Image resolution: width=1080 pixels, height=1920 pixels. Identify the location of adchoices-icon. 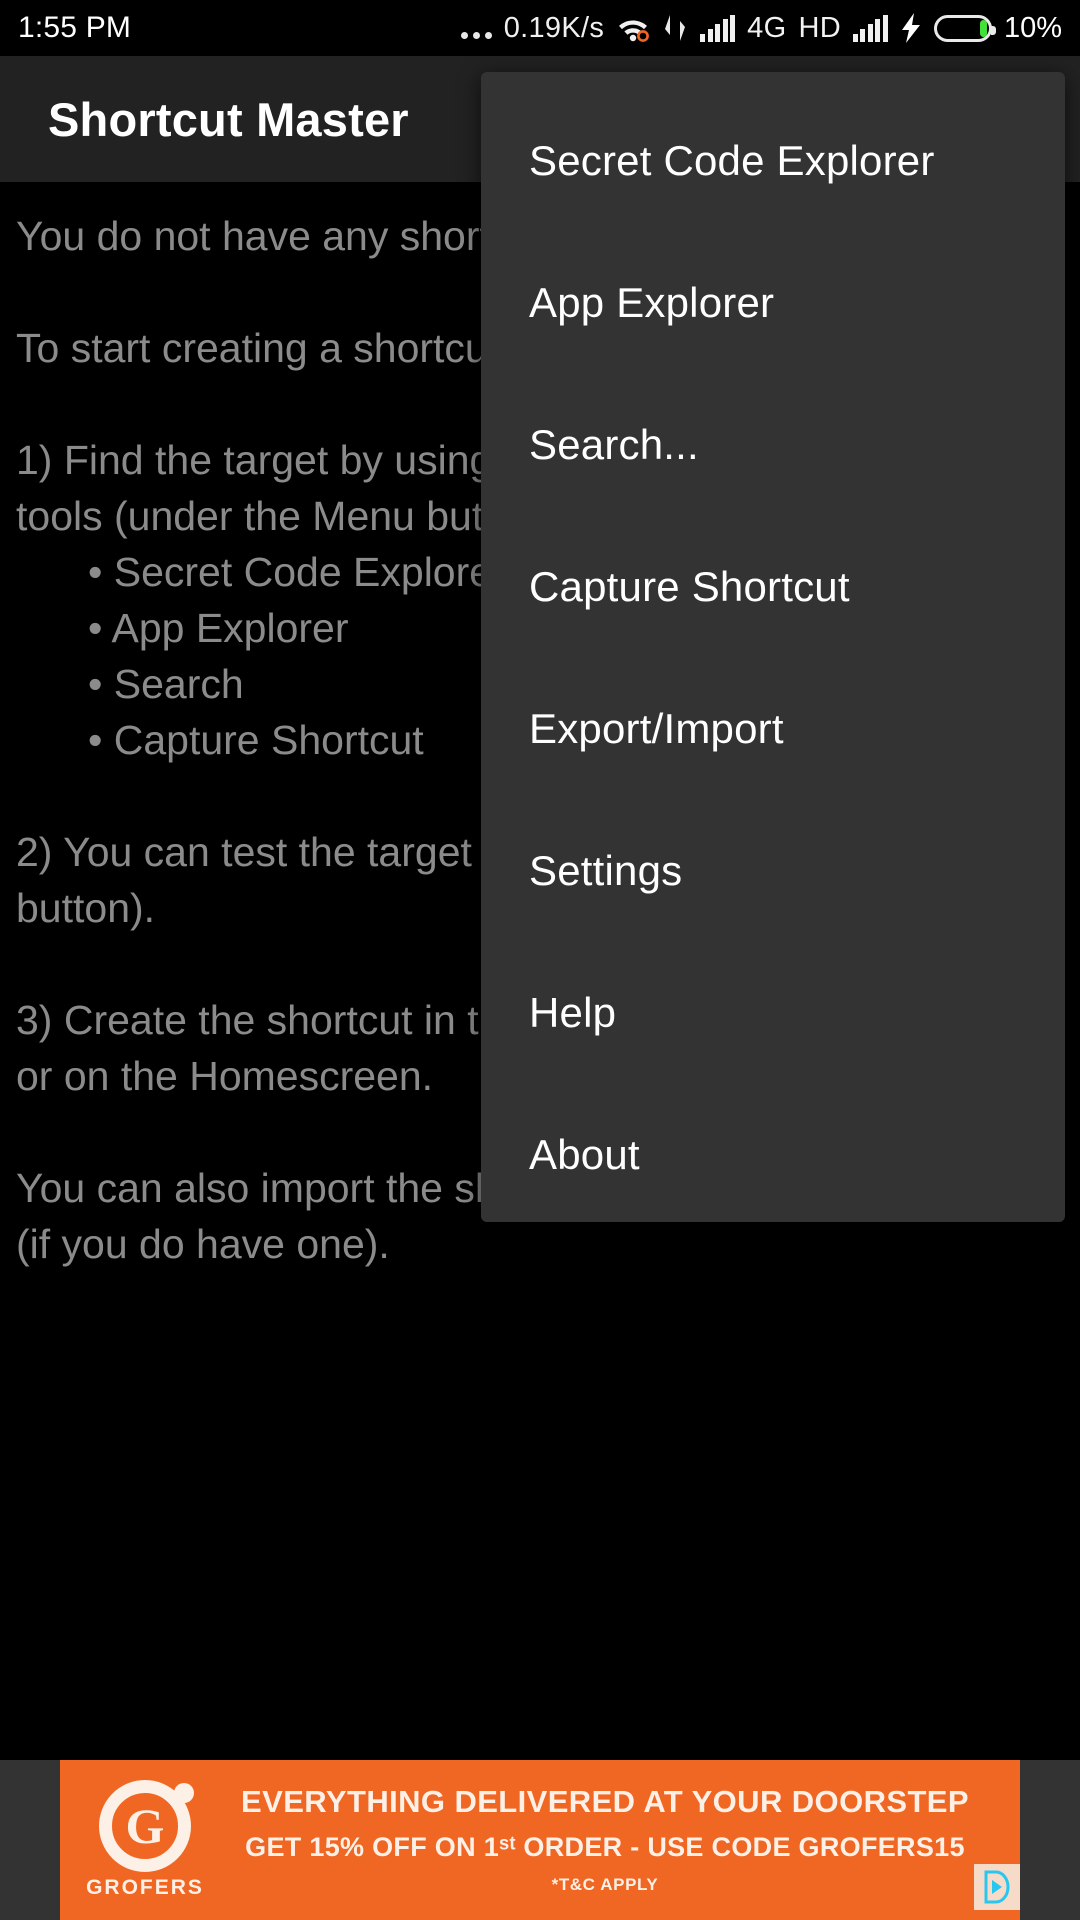
(997, 1887).